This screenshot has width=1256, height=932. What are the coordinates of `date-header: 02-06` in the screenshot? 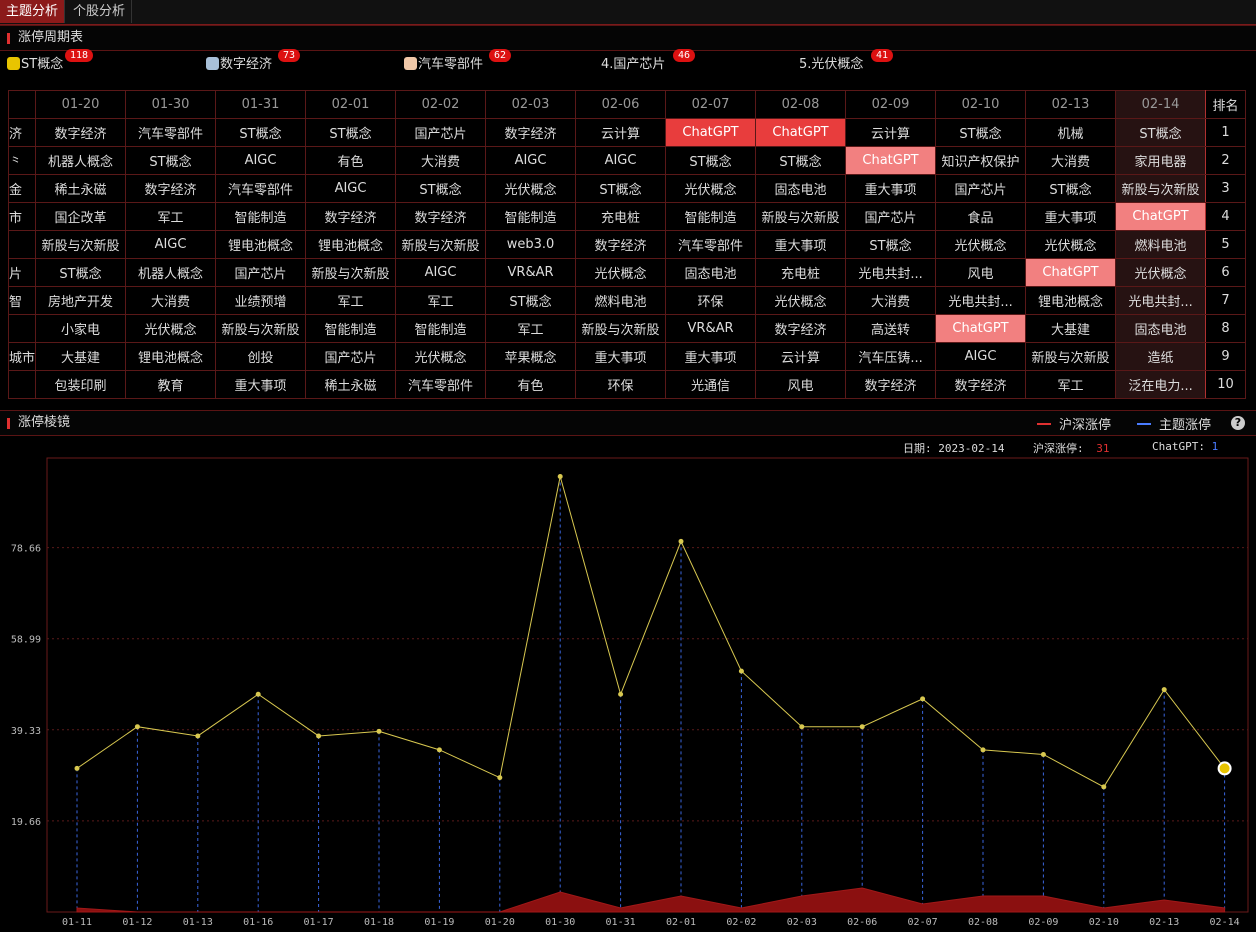 It's located at (621, 104).